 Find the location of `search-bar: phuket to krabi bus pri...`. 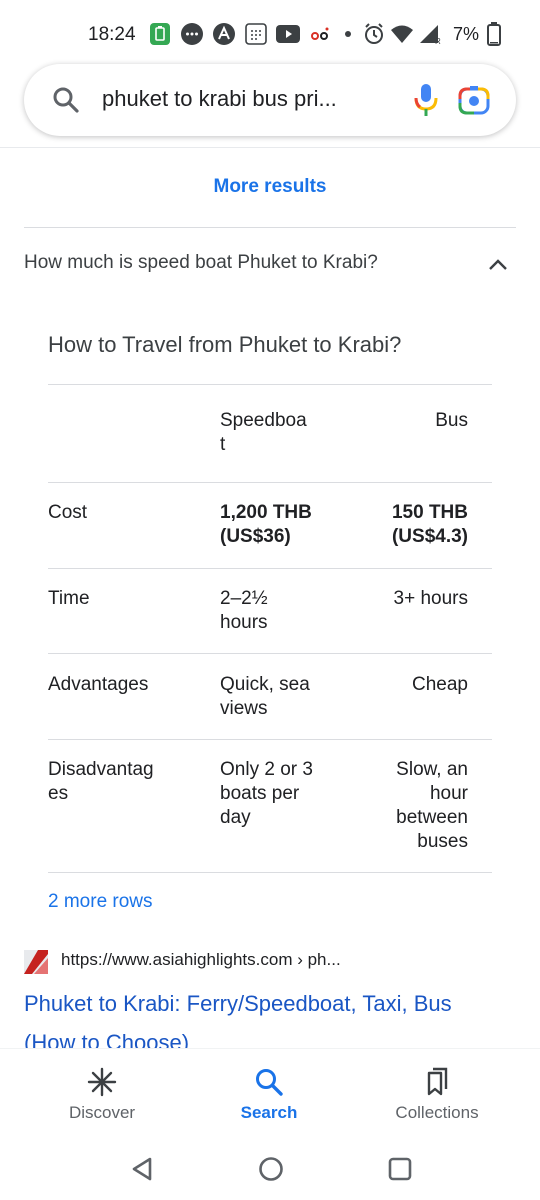

search-bar: phuket to krabi bus pri... is located at coordinates (270, 100).